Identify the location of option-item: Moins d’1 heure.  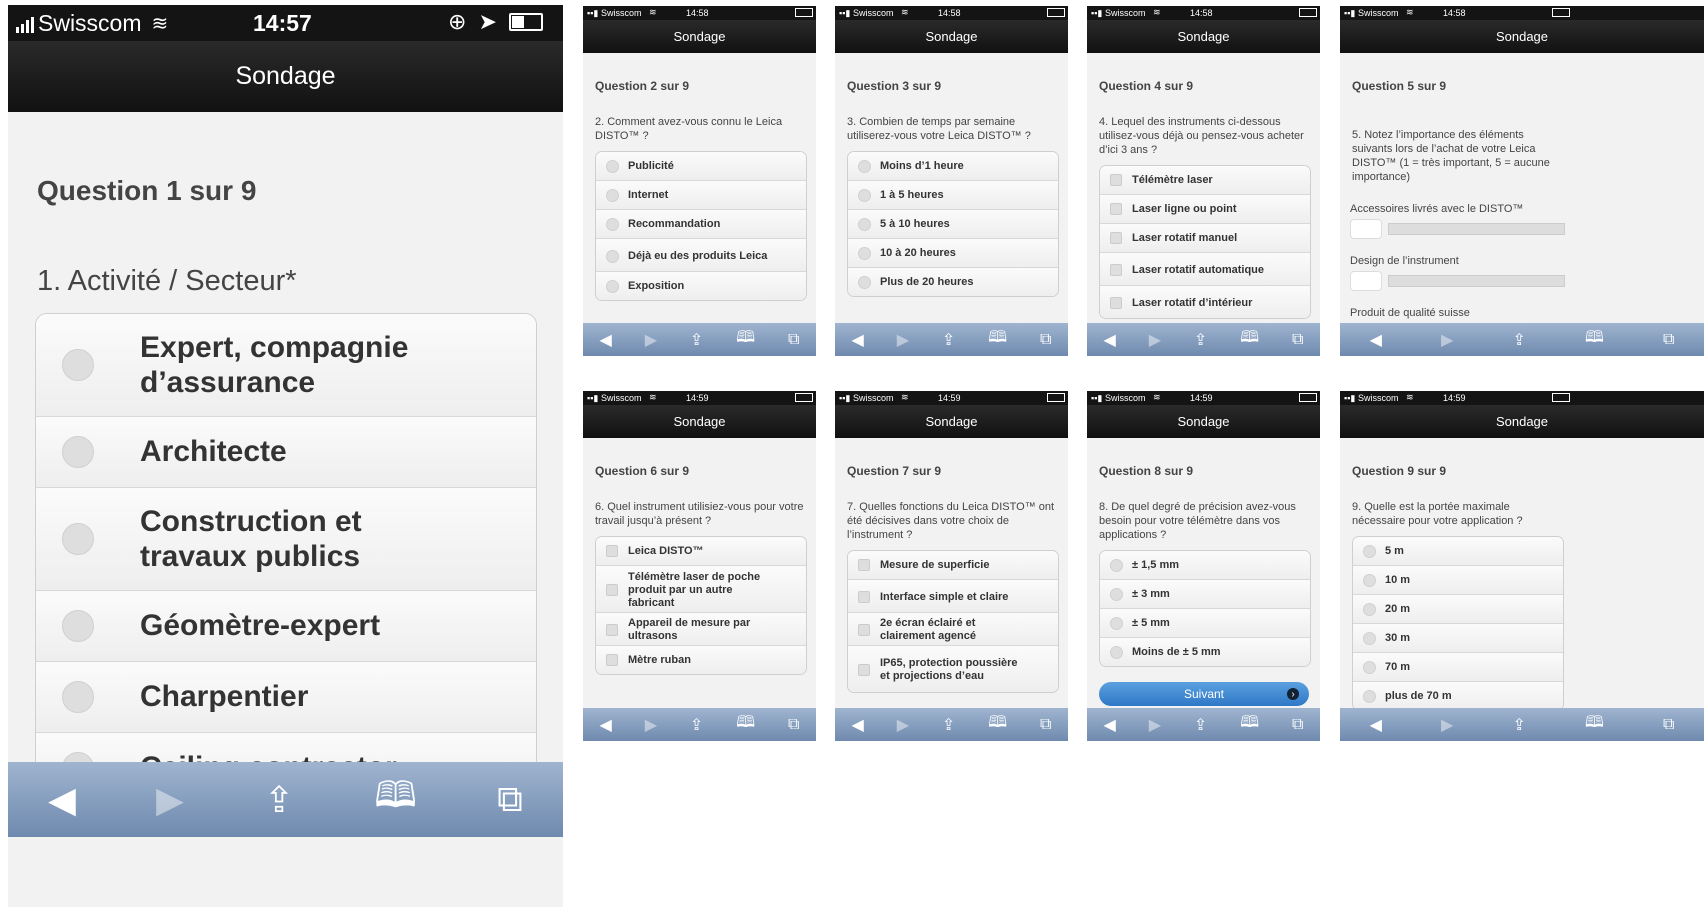
(953, 166).